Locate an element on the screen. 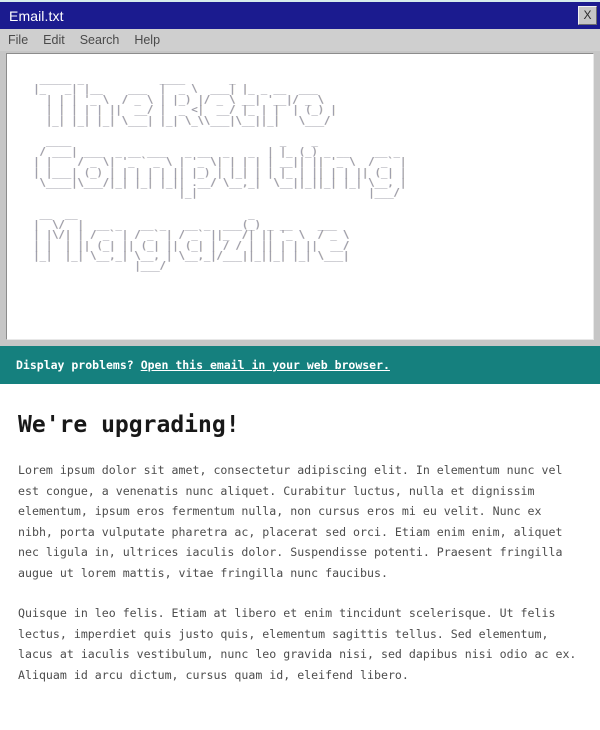 Image resolution: width=600 pixels, height=730 pixels. page-title: We're upgrading! is located at coordinates (129, 425).